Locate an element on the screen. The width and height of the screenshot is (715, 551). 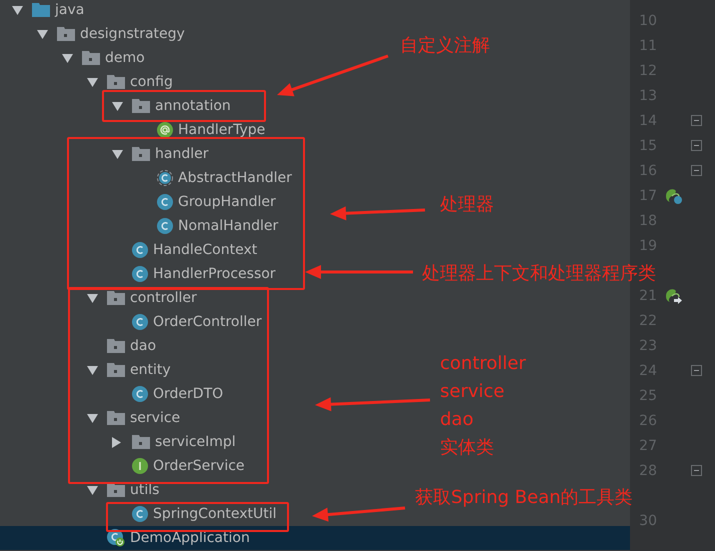
annotation-text: 实体类 is located at coordinates (467, 448).